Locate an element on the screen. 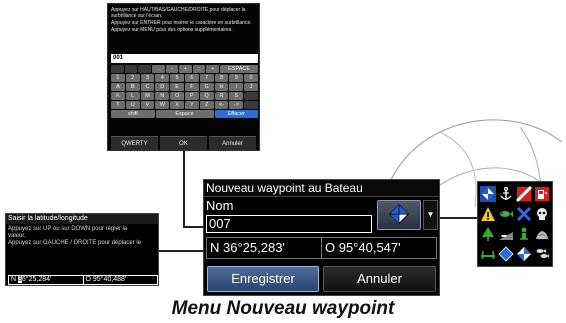 The width and height of the screenshot is (566, 323). keyboard-key: E is located at coordinates (177, 87).